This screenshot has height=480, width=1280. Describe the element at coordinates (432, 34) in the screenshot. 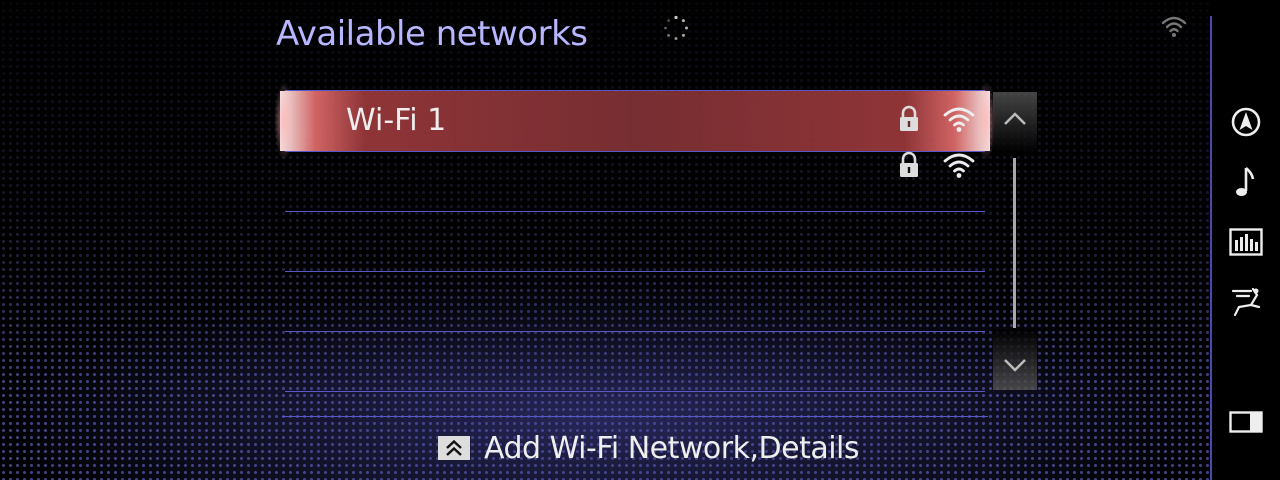

I see `page-title: Available networks` at that location.